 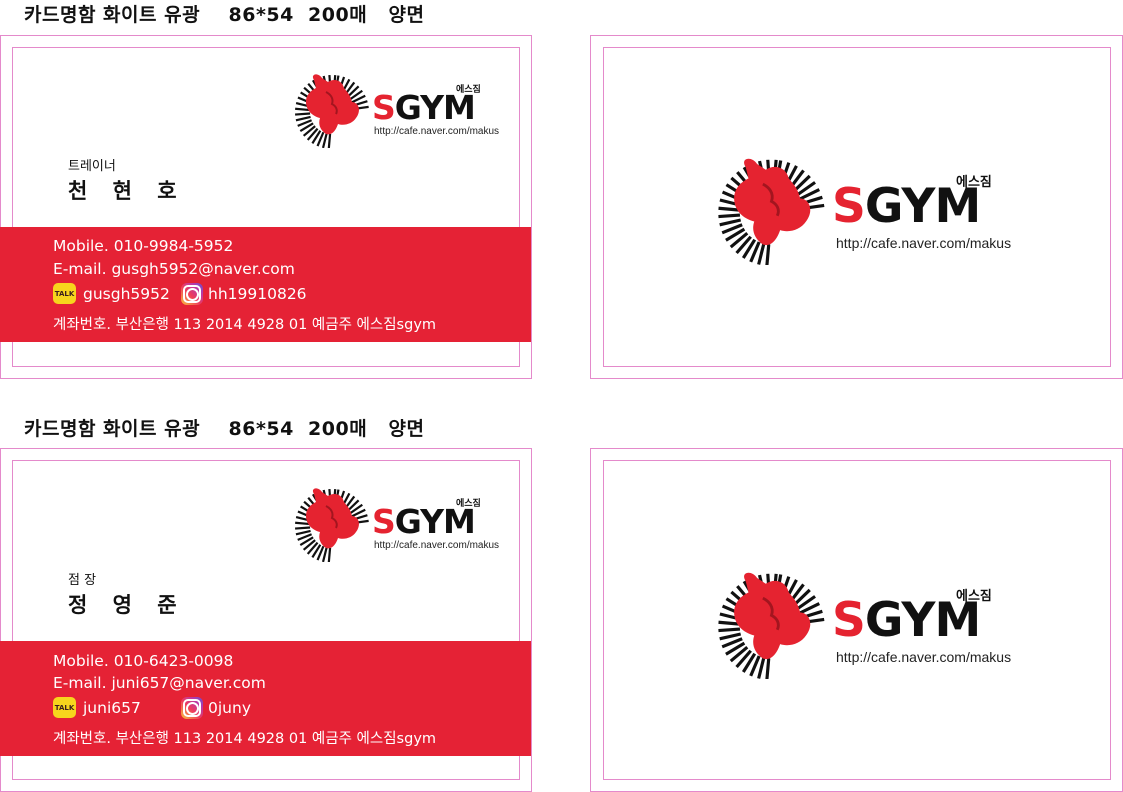 I want to click on job-title: 점 장, so click(x=82, y=580).